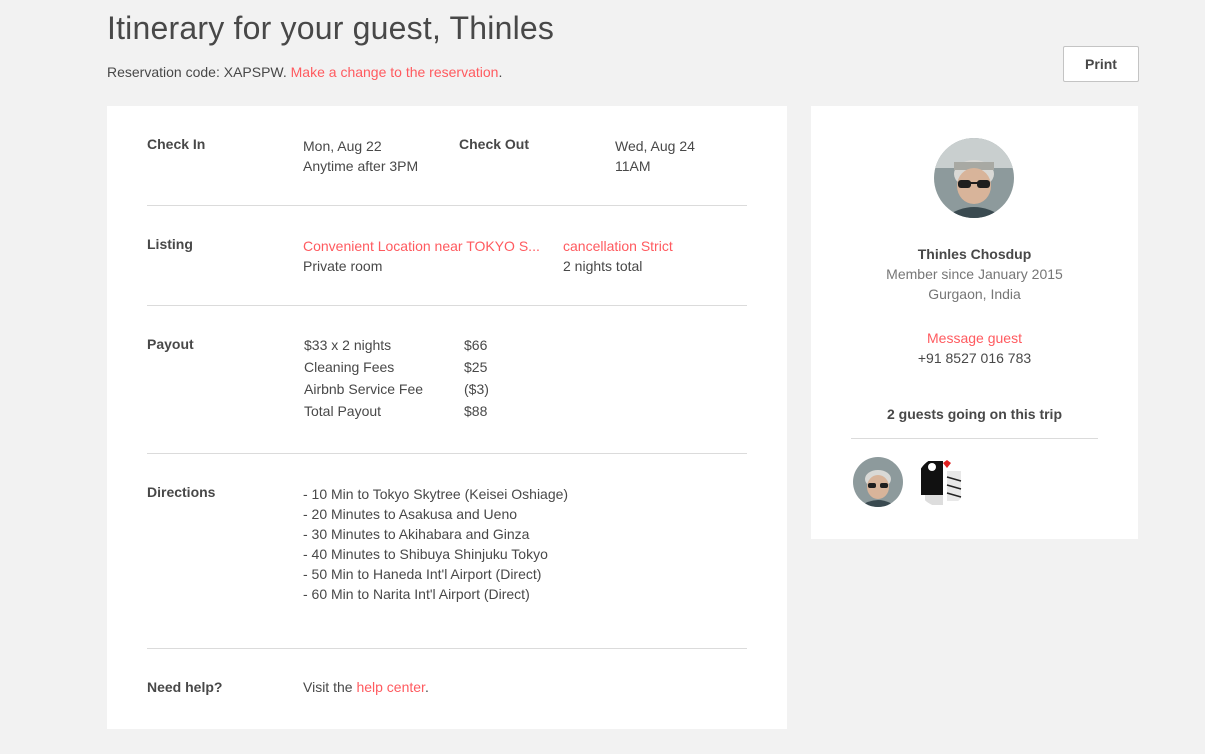 The width and height of the screenshot is (1205, 754). Describe the element at coordinates (343, 266) in the screenshot. I see `listing-room-type: Private room` at that location.